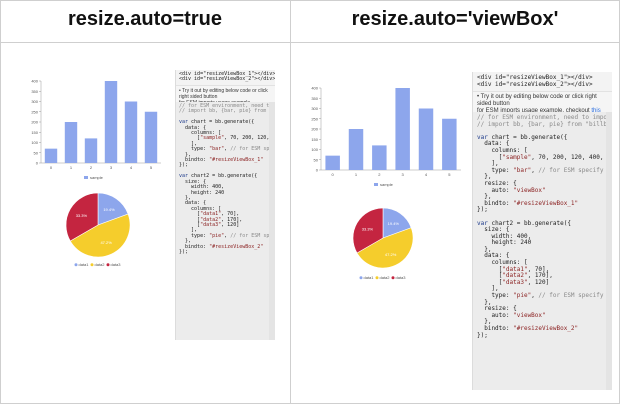 This screenshot has height=404, width=620. Describe the element at coordinates (290, 202) in the screenshot. I see `column-divider` at that location.